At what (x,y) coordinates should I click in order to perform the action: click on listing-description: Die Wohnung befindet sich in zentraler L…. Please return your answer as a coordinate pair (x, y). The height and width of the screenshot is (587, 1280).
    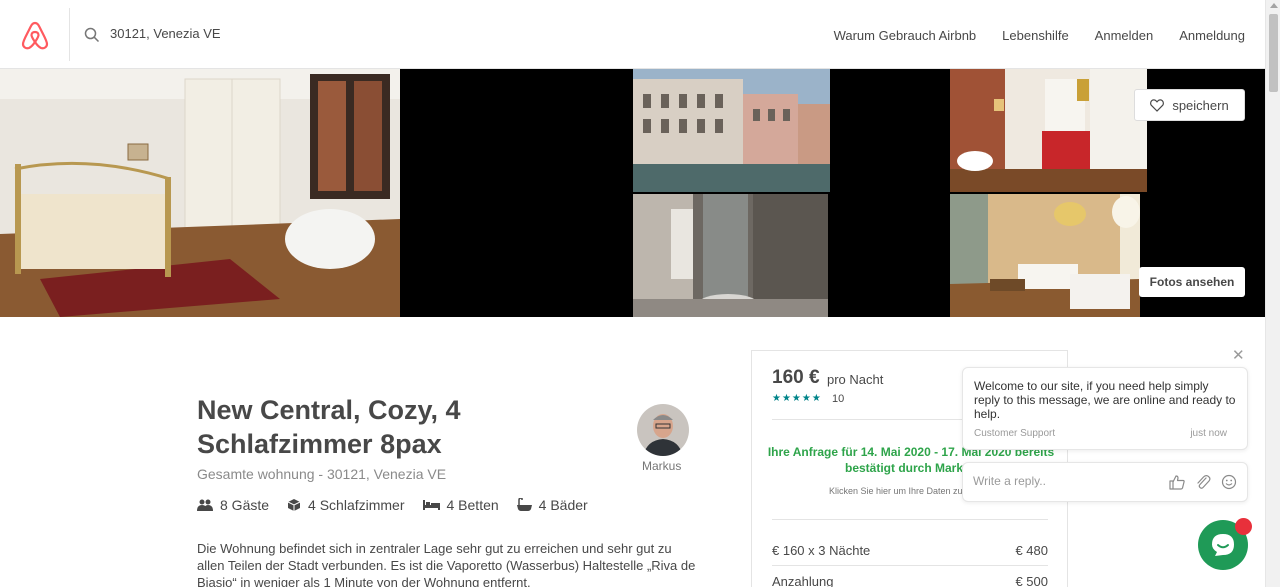
    Looking at the image, I should click on (446, 564).